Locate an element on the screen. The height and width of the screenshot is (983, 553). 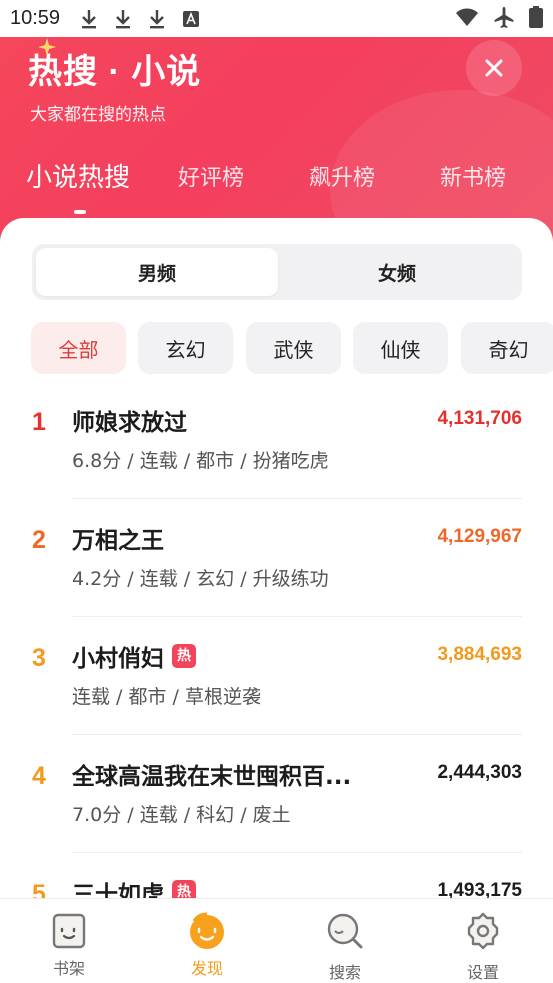
sparkle-icon is located at coordinates (47, 47).